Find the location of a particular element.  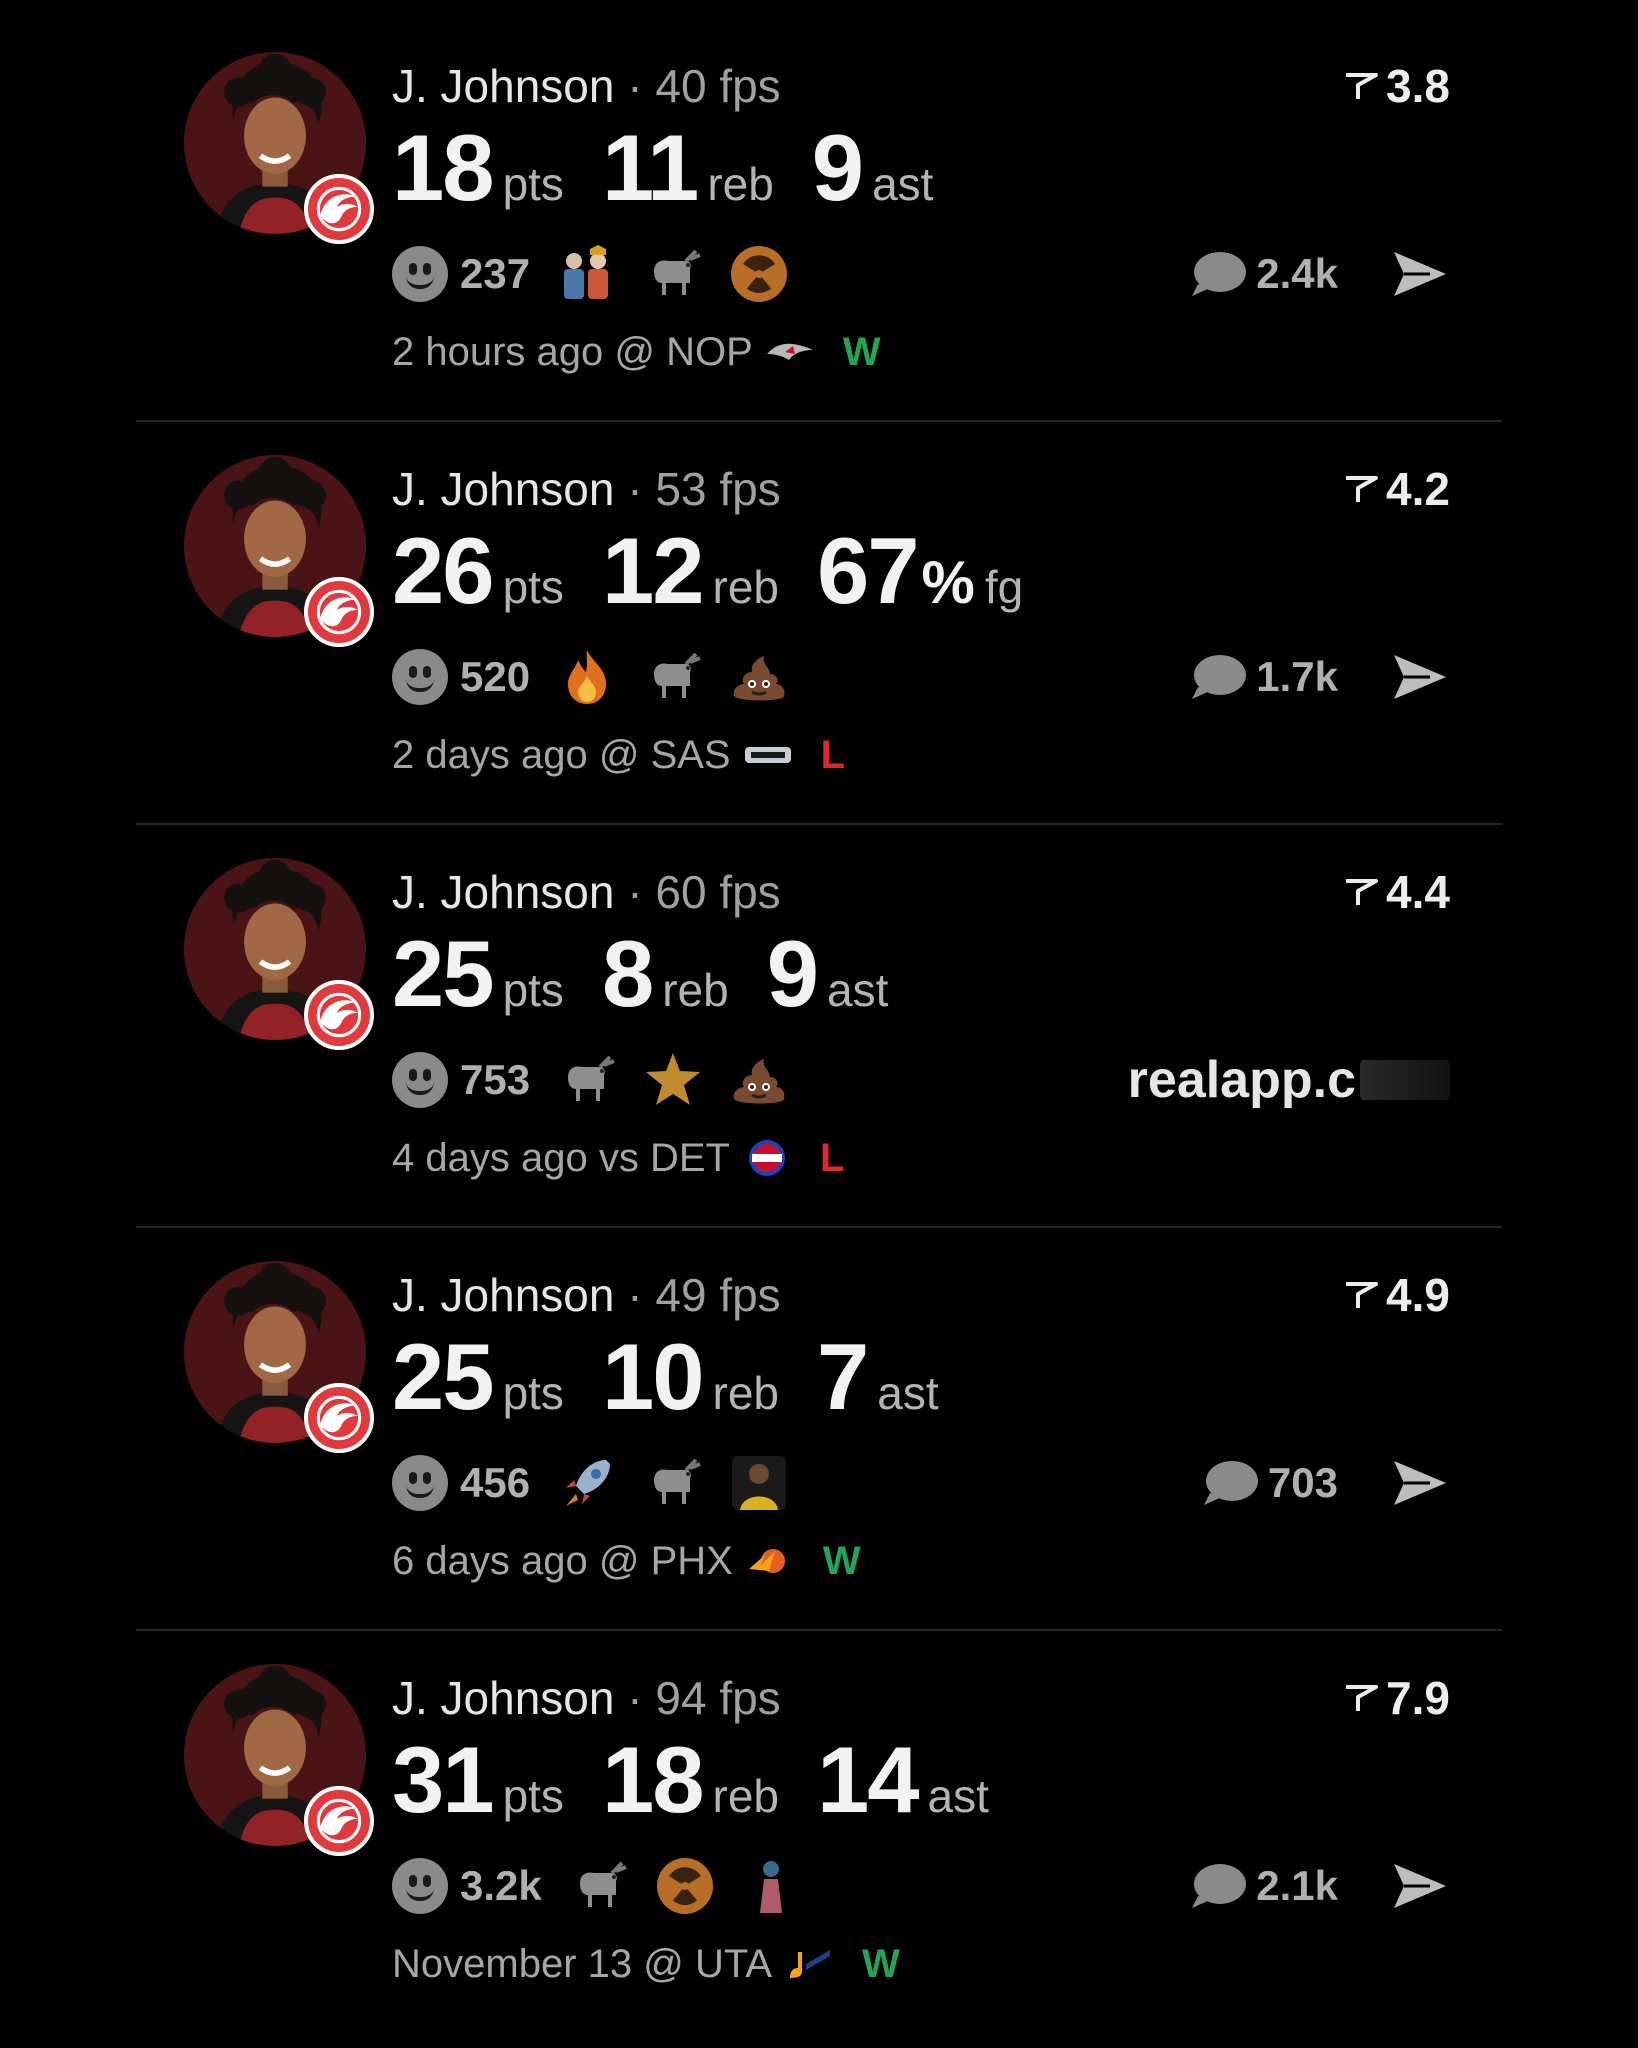

reaction-count: 237 is located at coordinates (495, 274).